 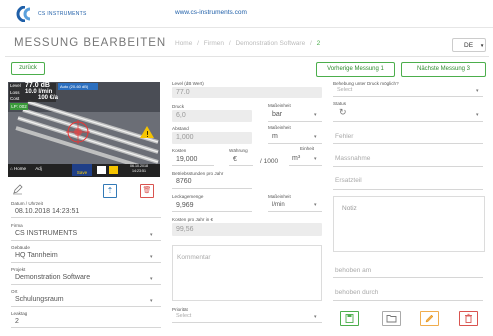 I want to click on prio-label: Priorität, so click(x=180, y=309).